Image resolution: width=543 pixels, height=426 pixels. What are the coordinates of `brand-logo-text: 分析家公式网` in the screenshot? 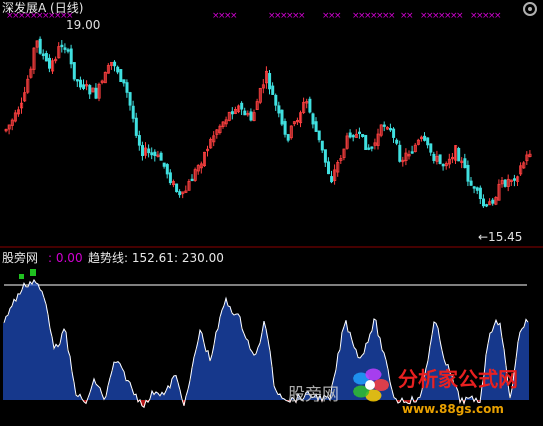 It's located at (458, 379).